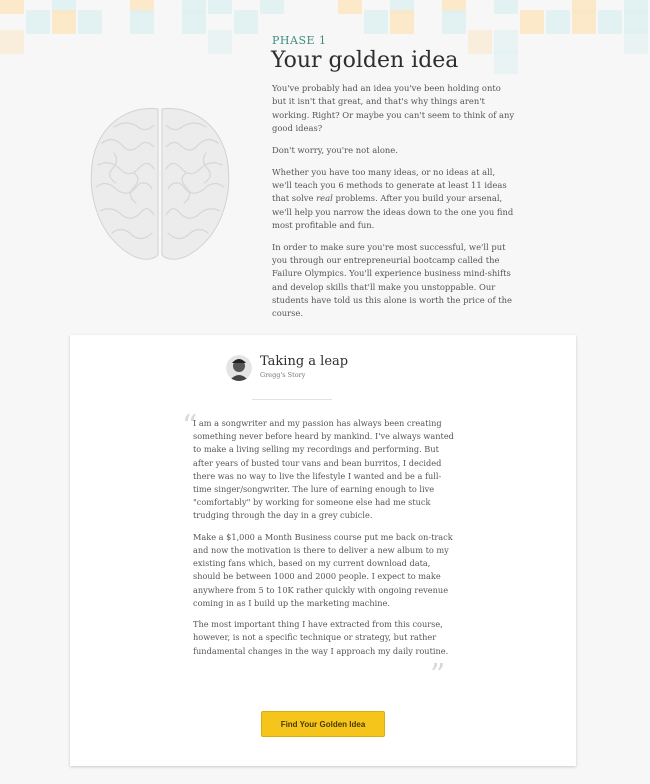  Describe the element at coordinates (239, 368) in the screenshot. I see `avatar` at that location.